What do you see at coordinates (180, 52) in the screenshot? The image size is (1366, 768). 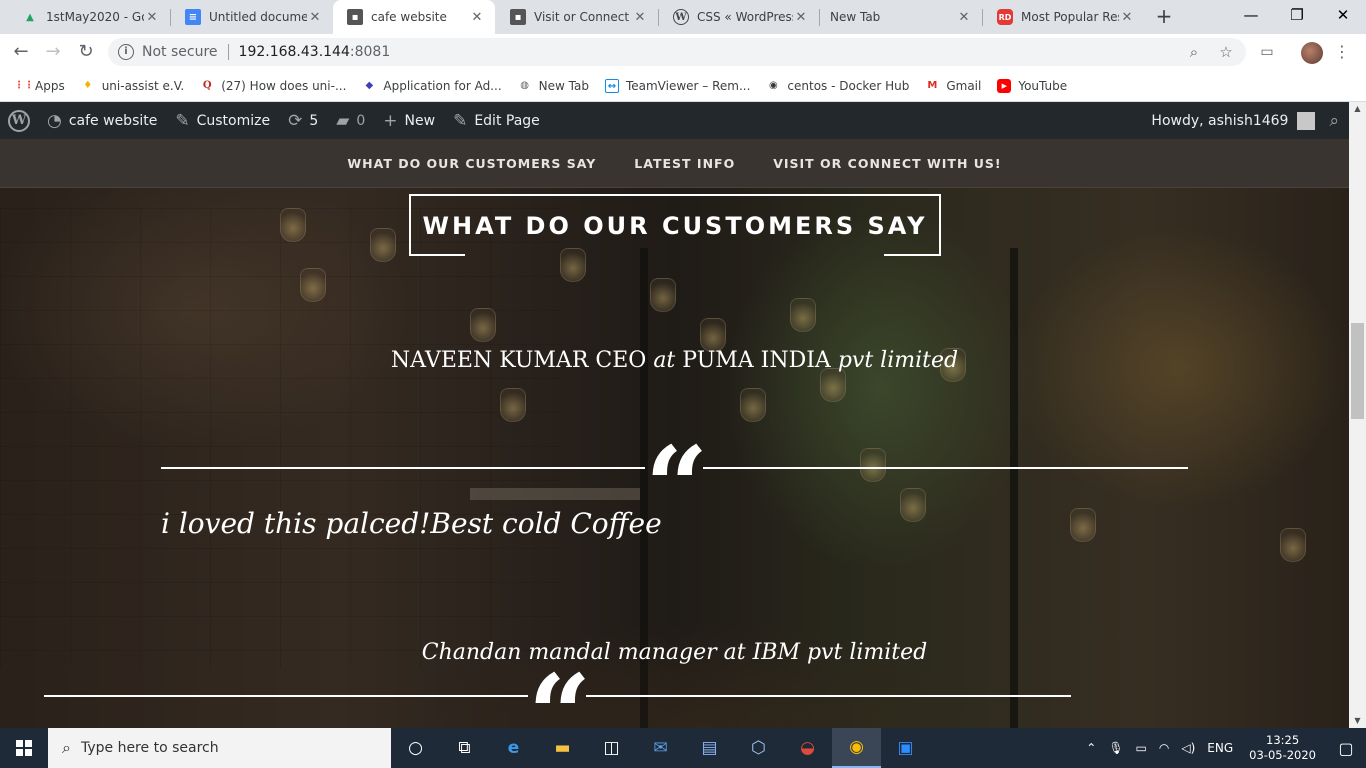 I see `security-label: Not secure` at bounding box center [180, 52].